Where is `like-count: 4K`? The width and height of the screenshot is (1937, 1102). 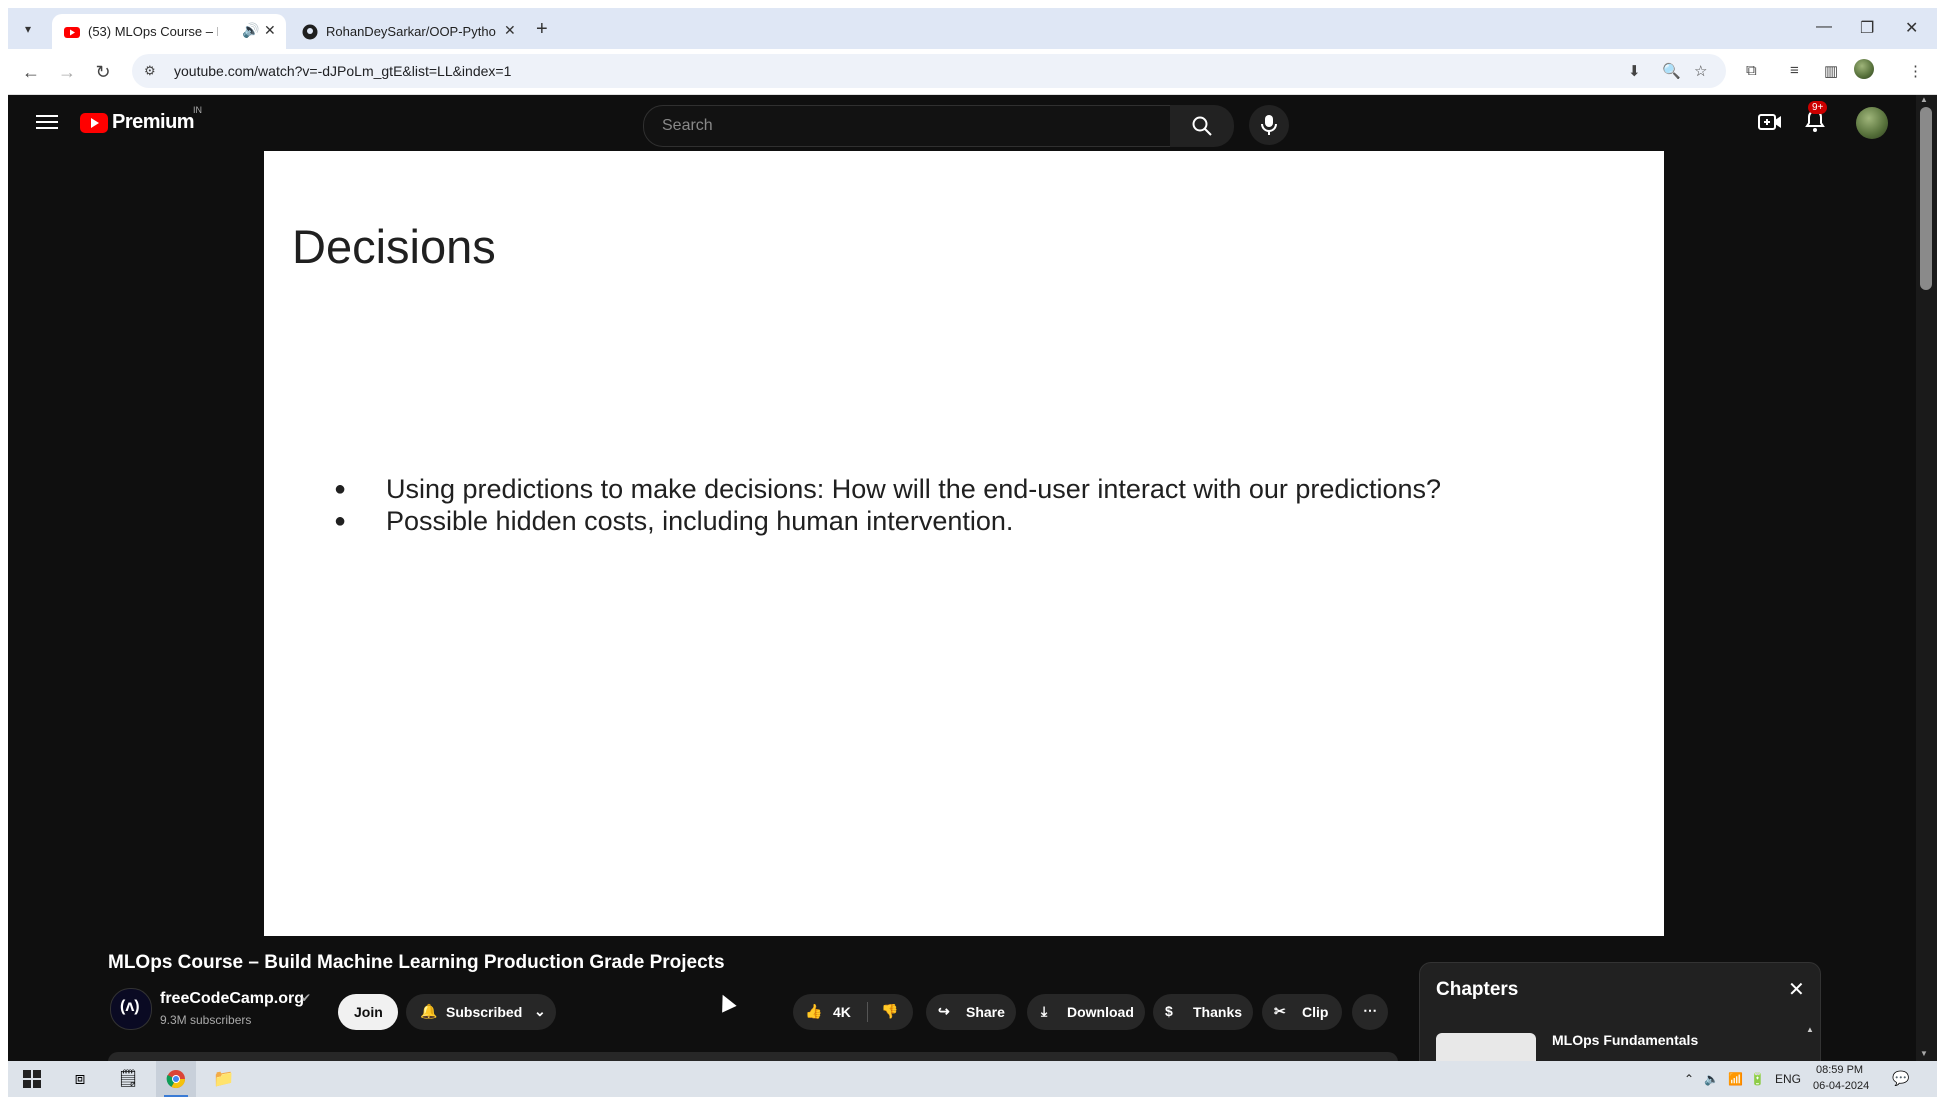 like-count: 4K is located at coordinates (842, 1012).